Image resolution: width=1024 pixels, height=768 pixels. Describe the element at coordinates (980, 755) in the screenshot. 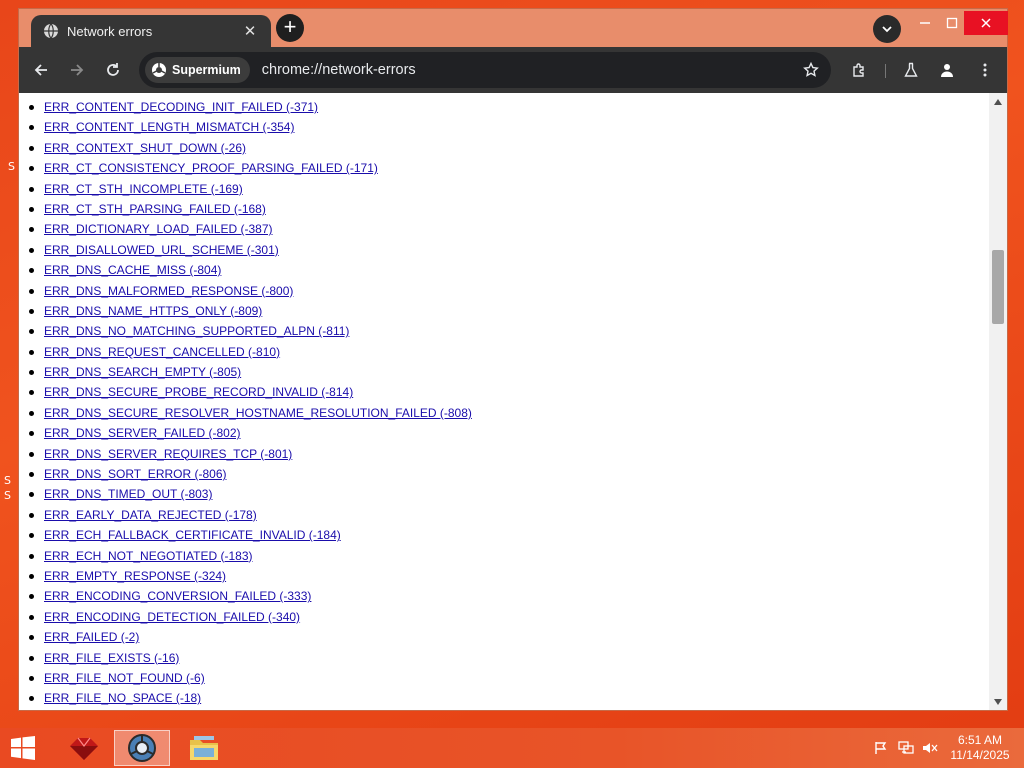

I see `clock-date: 11/14/2025` at that location.